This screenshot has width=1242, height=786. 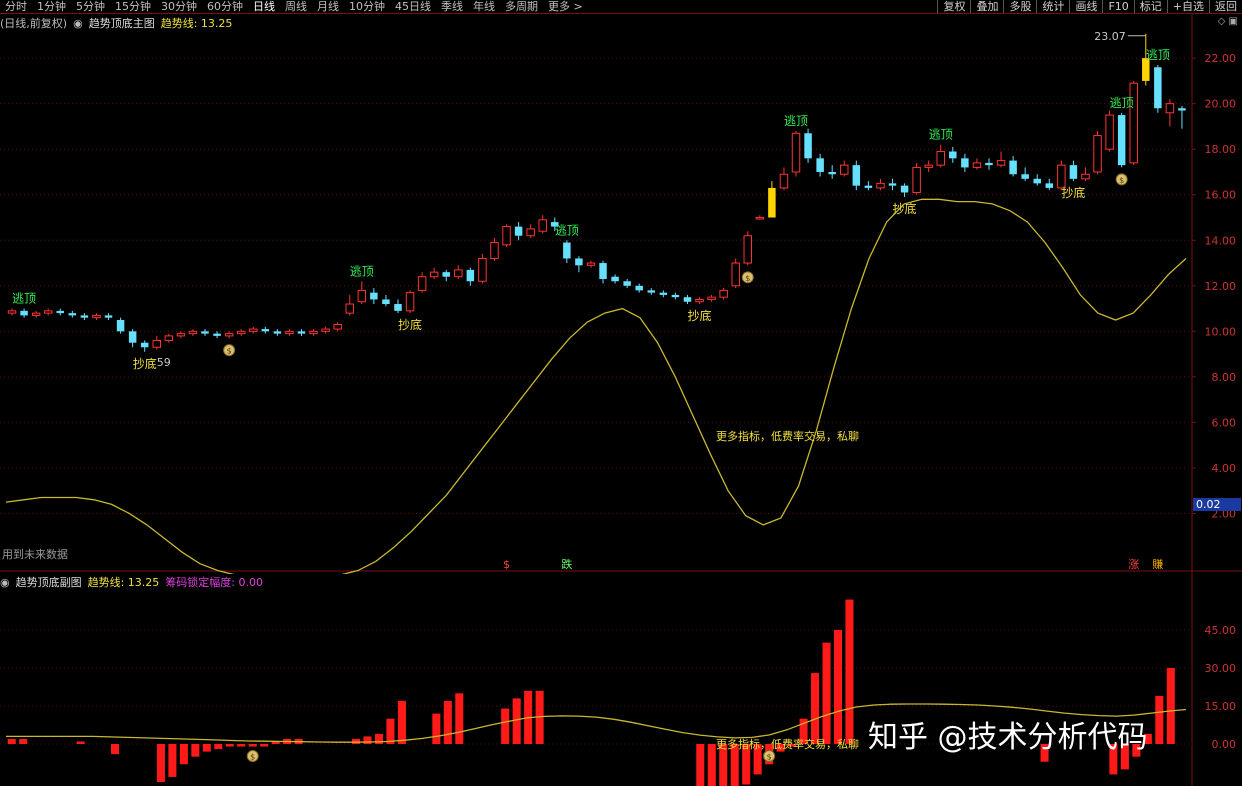 I want to click on period-tab-13: 多周期, so click(x=521, y=6).